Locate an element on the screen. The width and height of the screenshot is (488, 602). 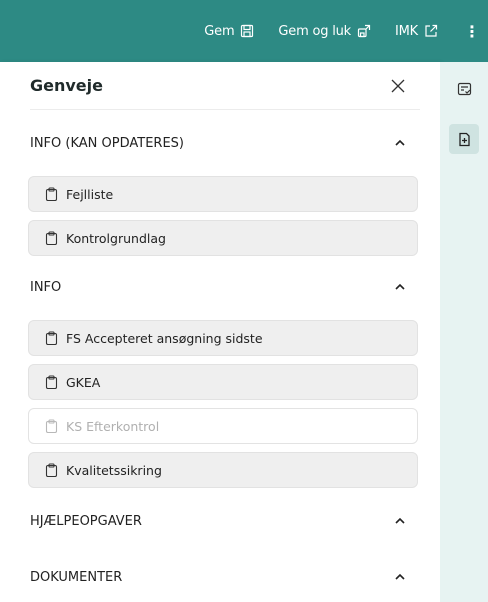
section-header-info: INFO is located at coordinates (225, 287).